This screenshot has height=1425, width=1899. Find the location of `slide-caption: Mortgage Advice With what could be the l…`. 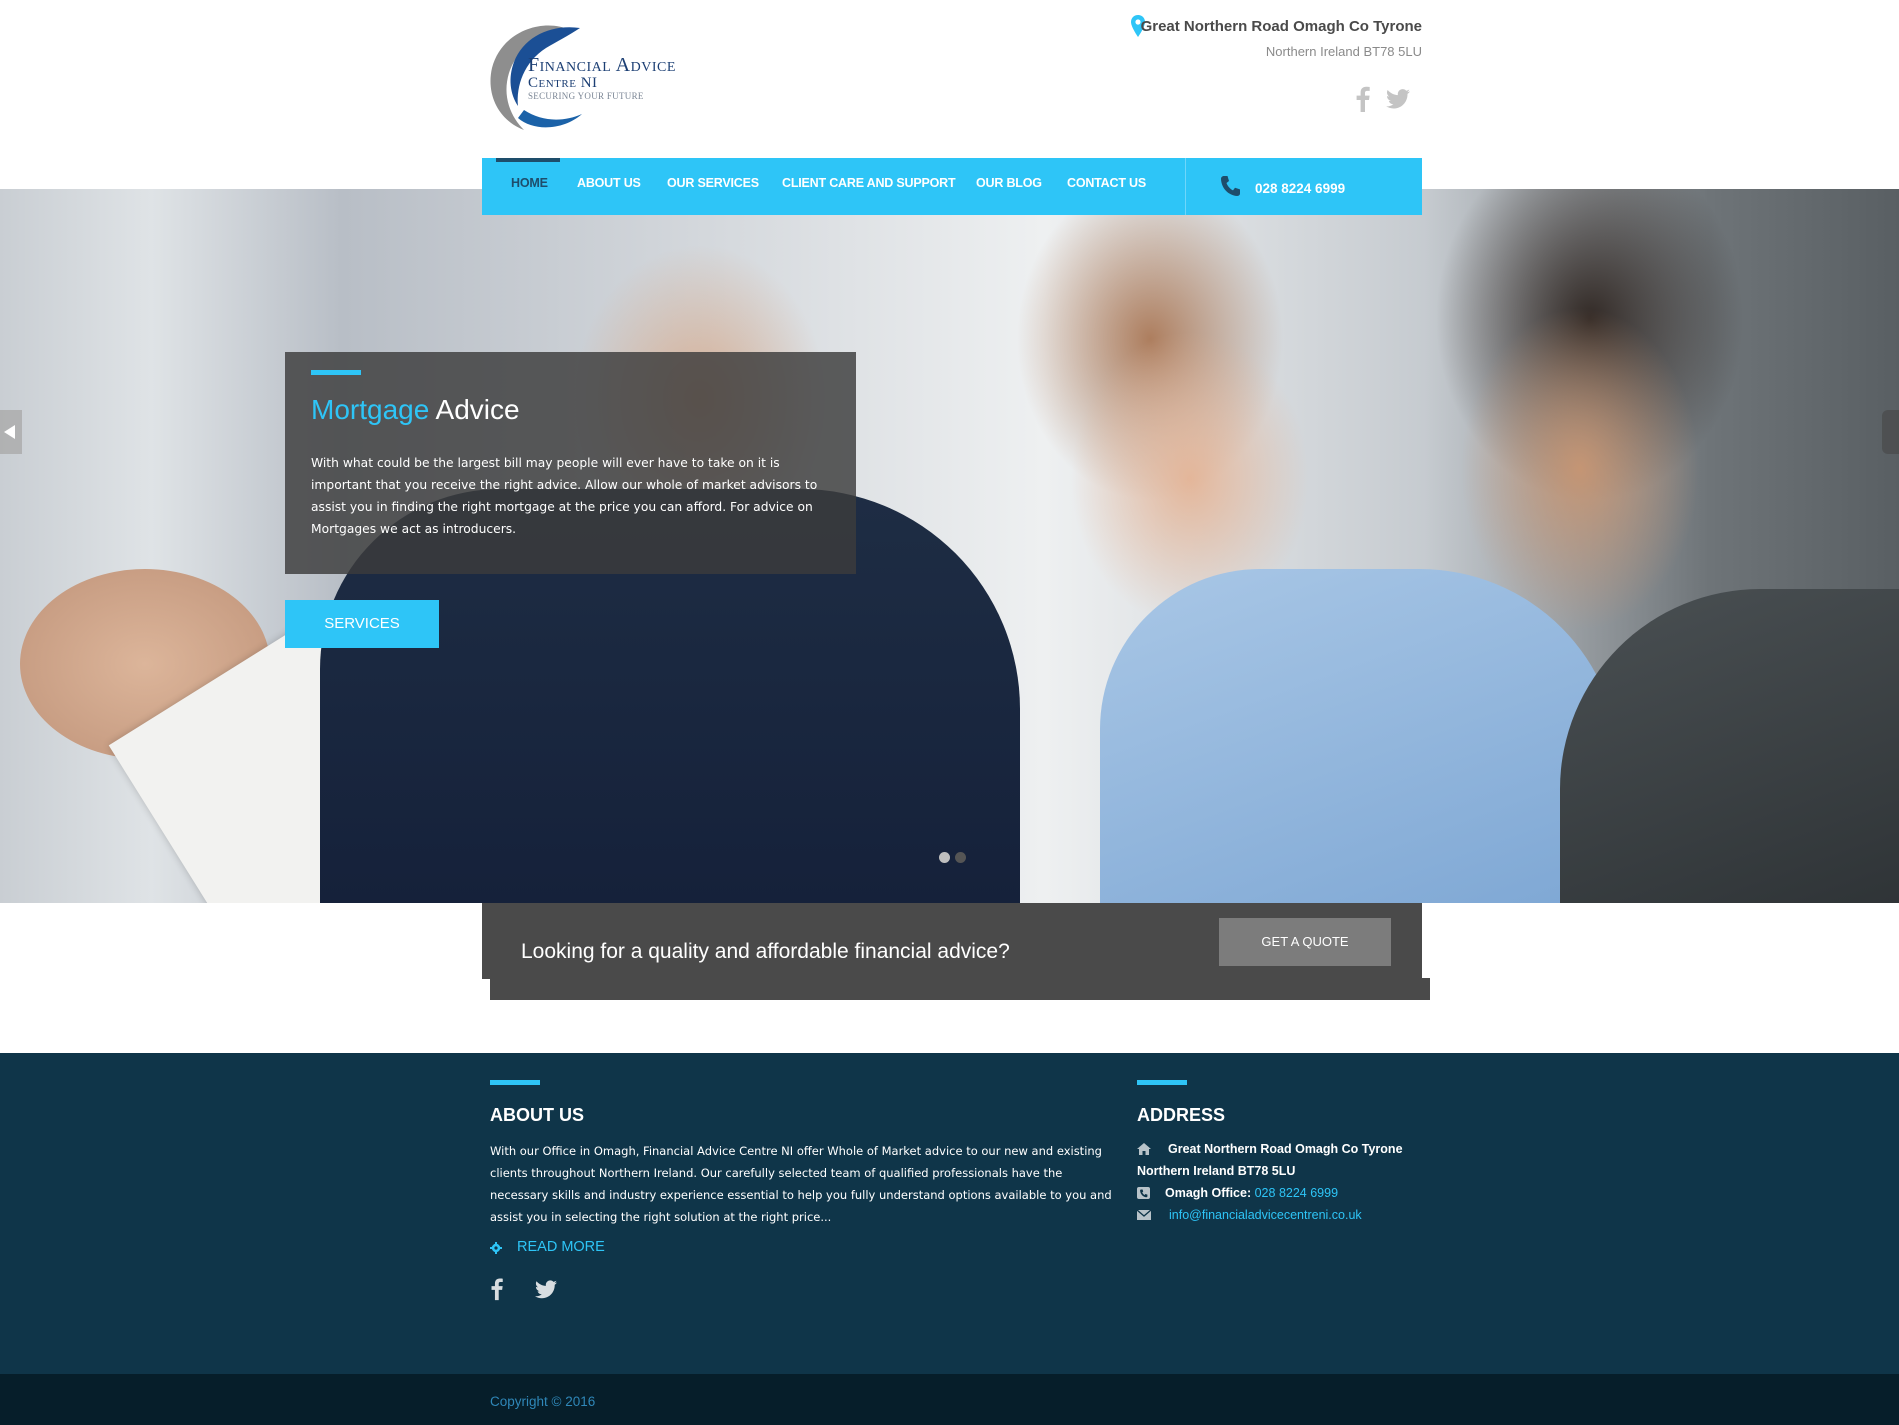

slide-caption: Mortgage Advice With what could be the l… is located at coordinates (570, 463).